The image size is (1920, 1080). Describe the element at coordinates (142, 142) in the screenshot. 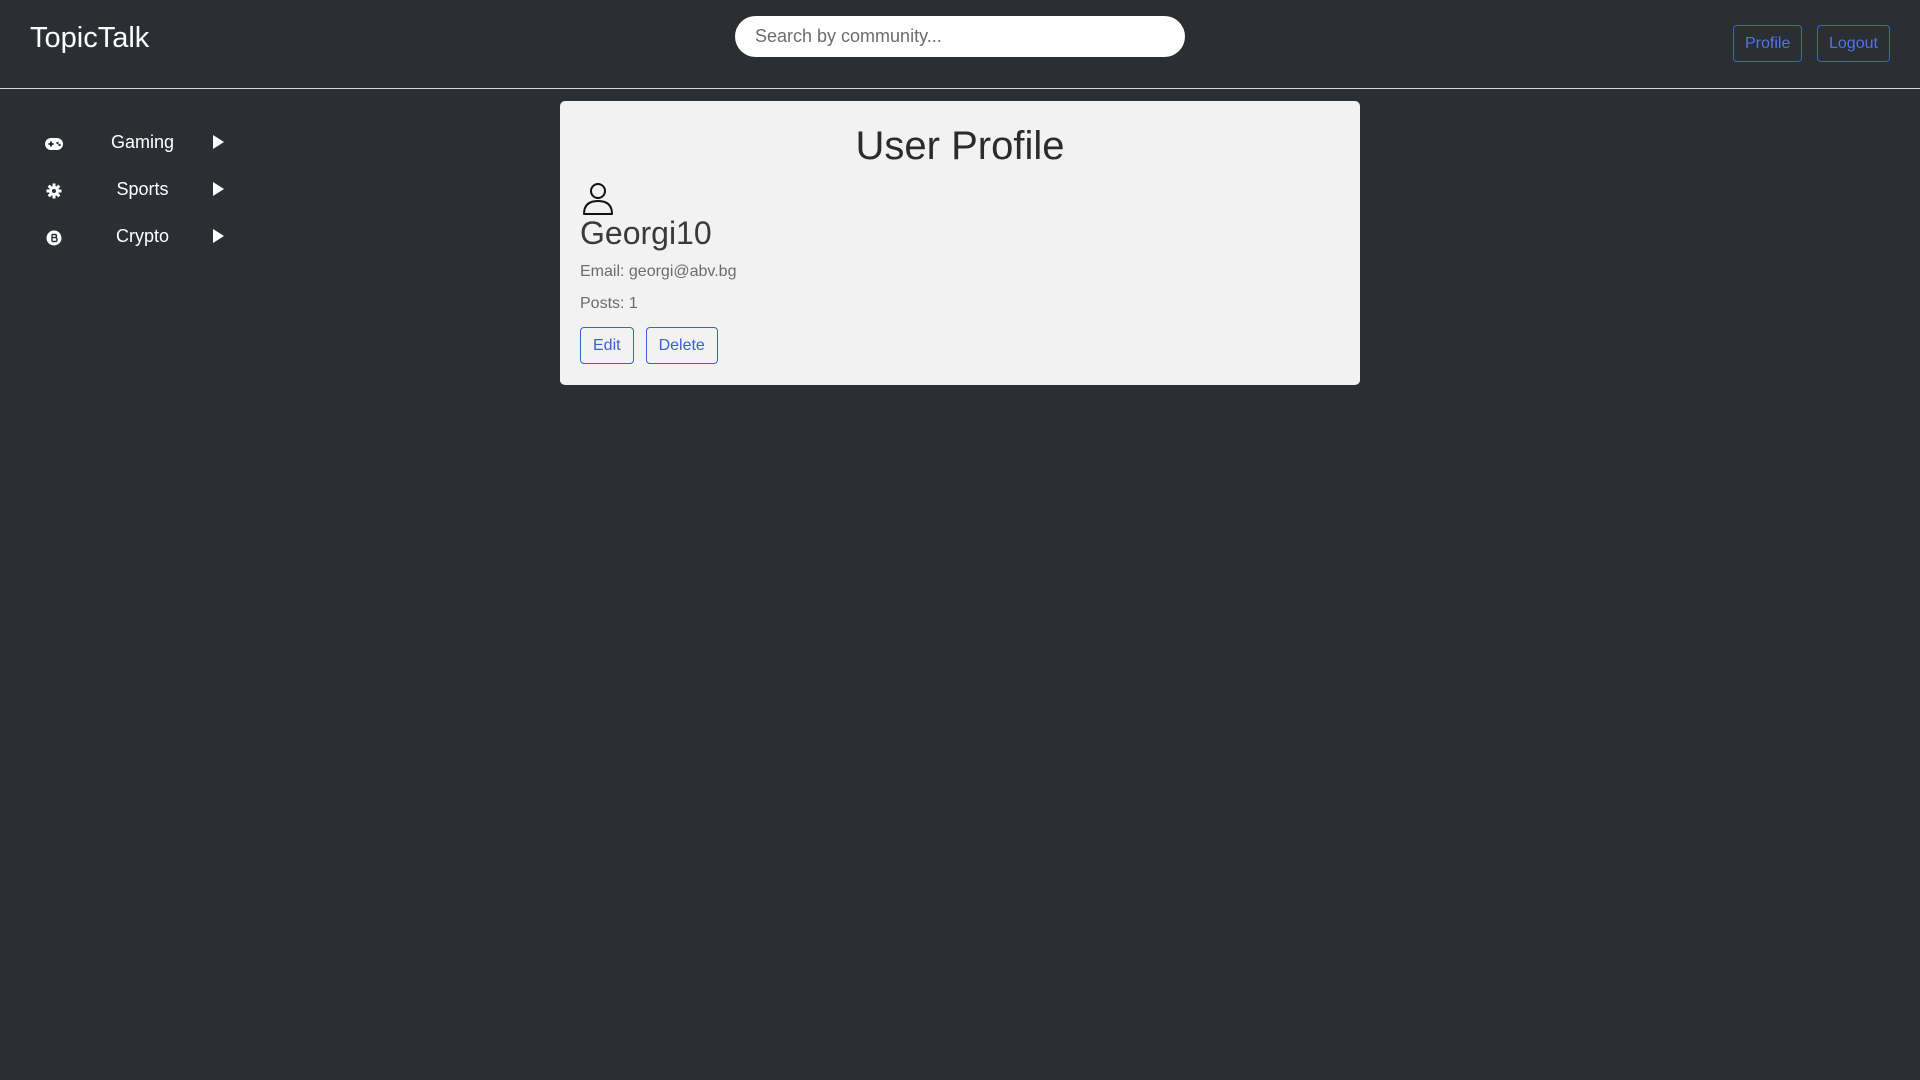

I see `sidebar-item-label: Gaming` at that location.